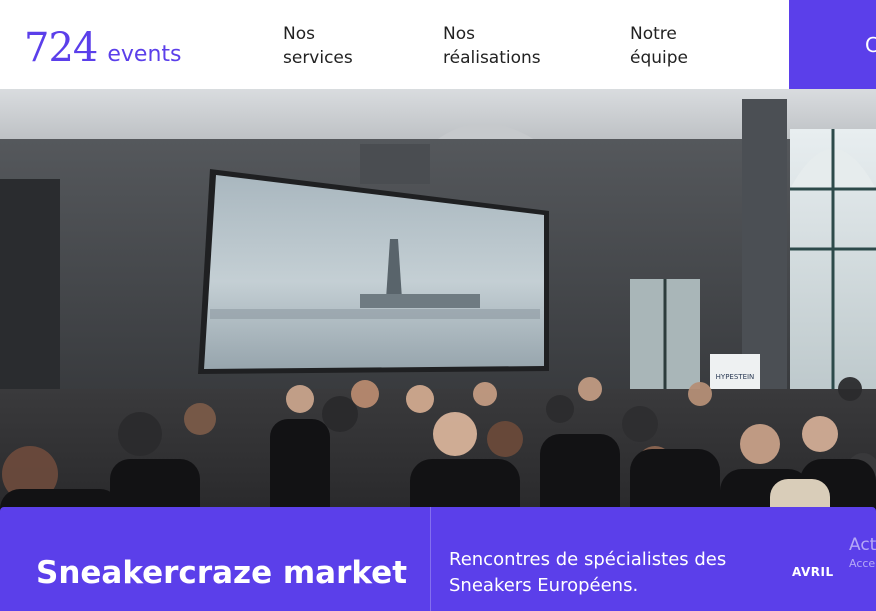 Image resolution: width=876 pixels, height=611 pixels. What do you see at coordinates (659, 58) in the screenshot?
I see `nav-item-line: équipe` at bounding box center [659, 58].